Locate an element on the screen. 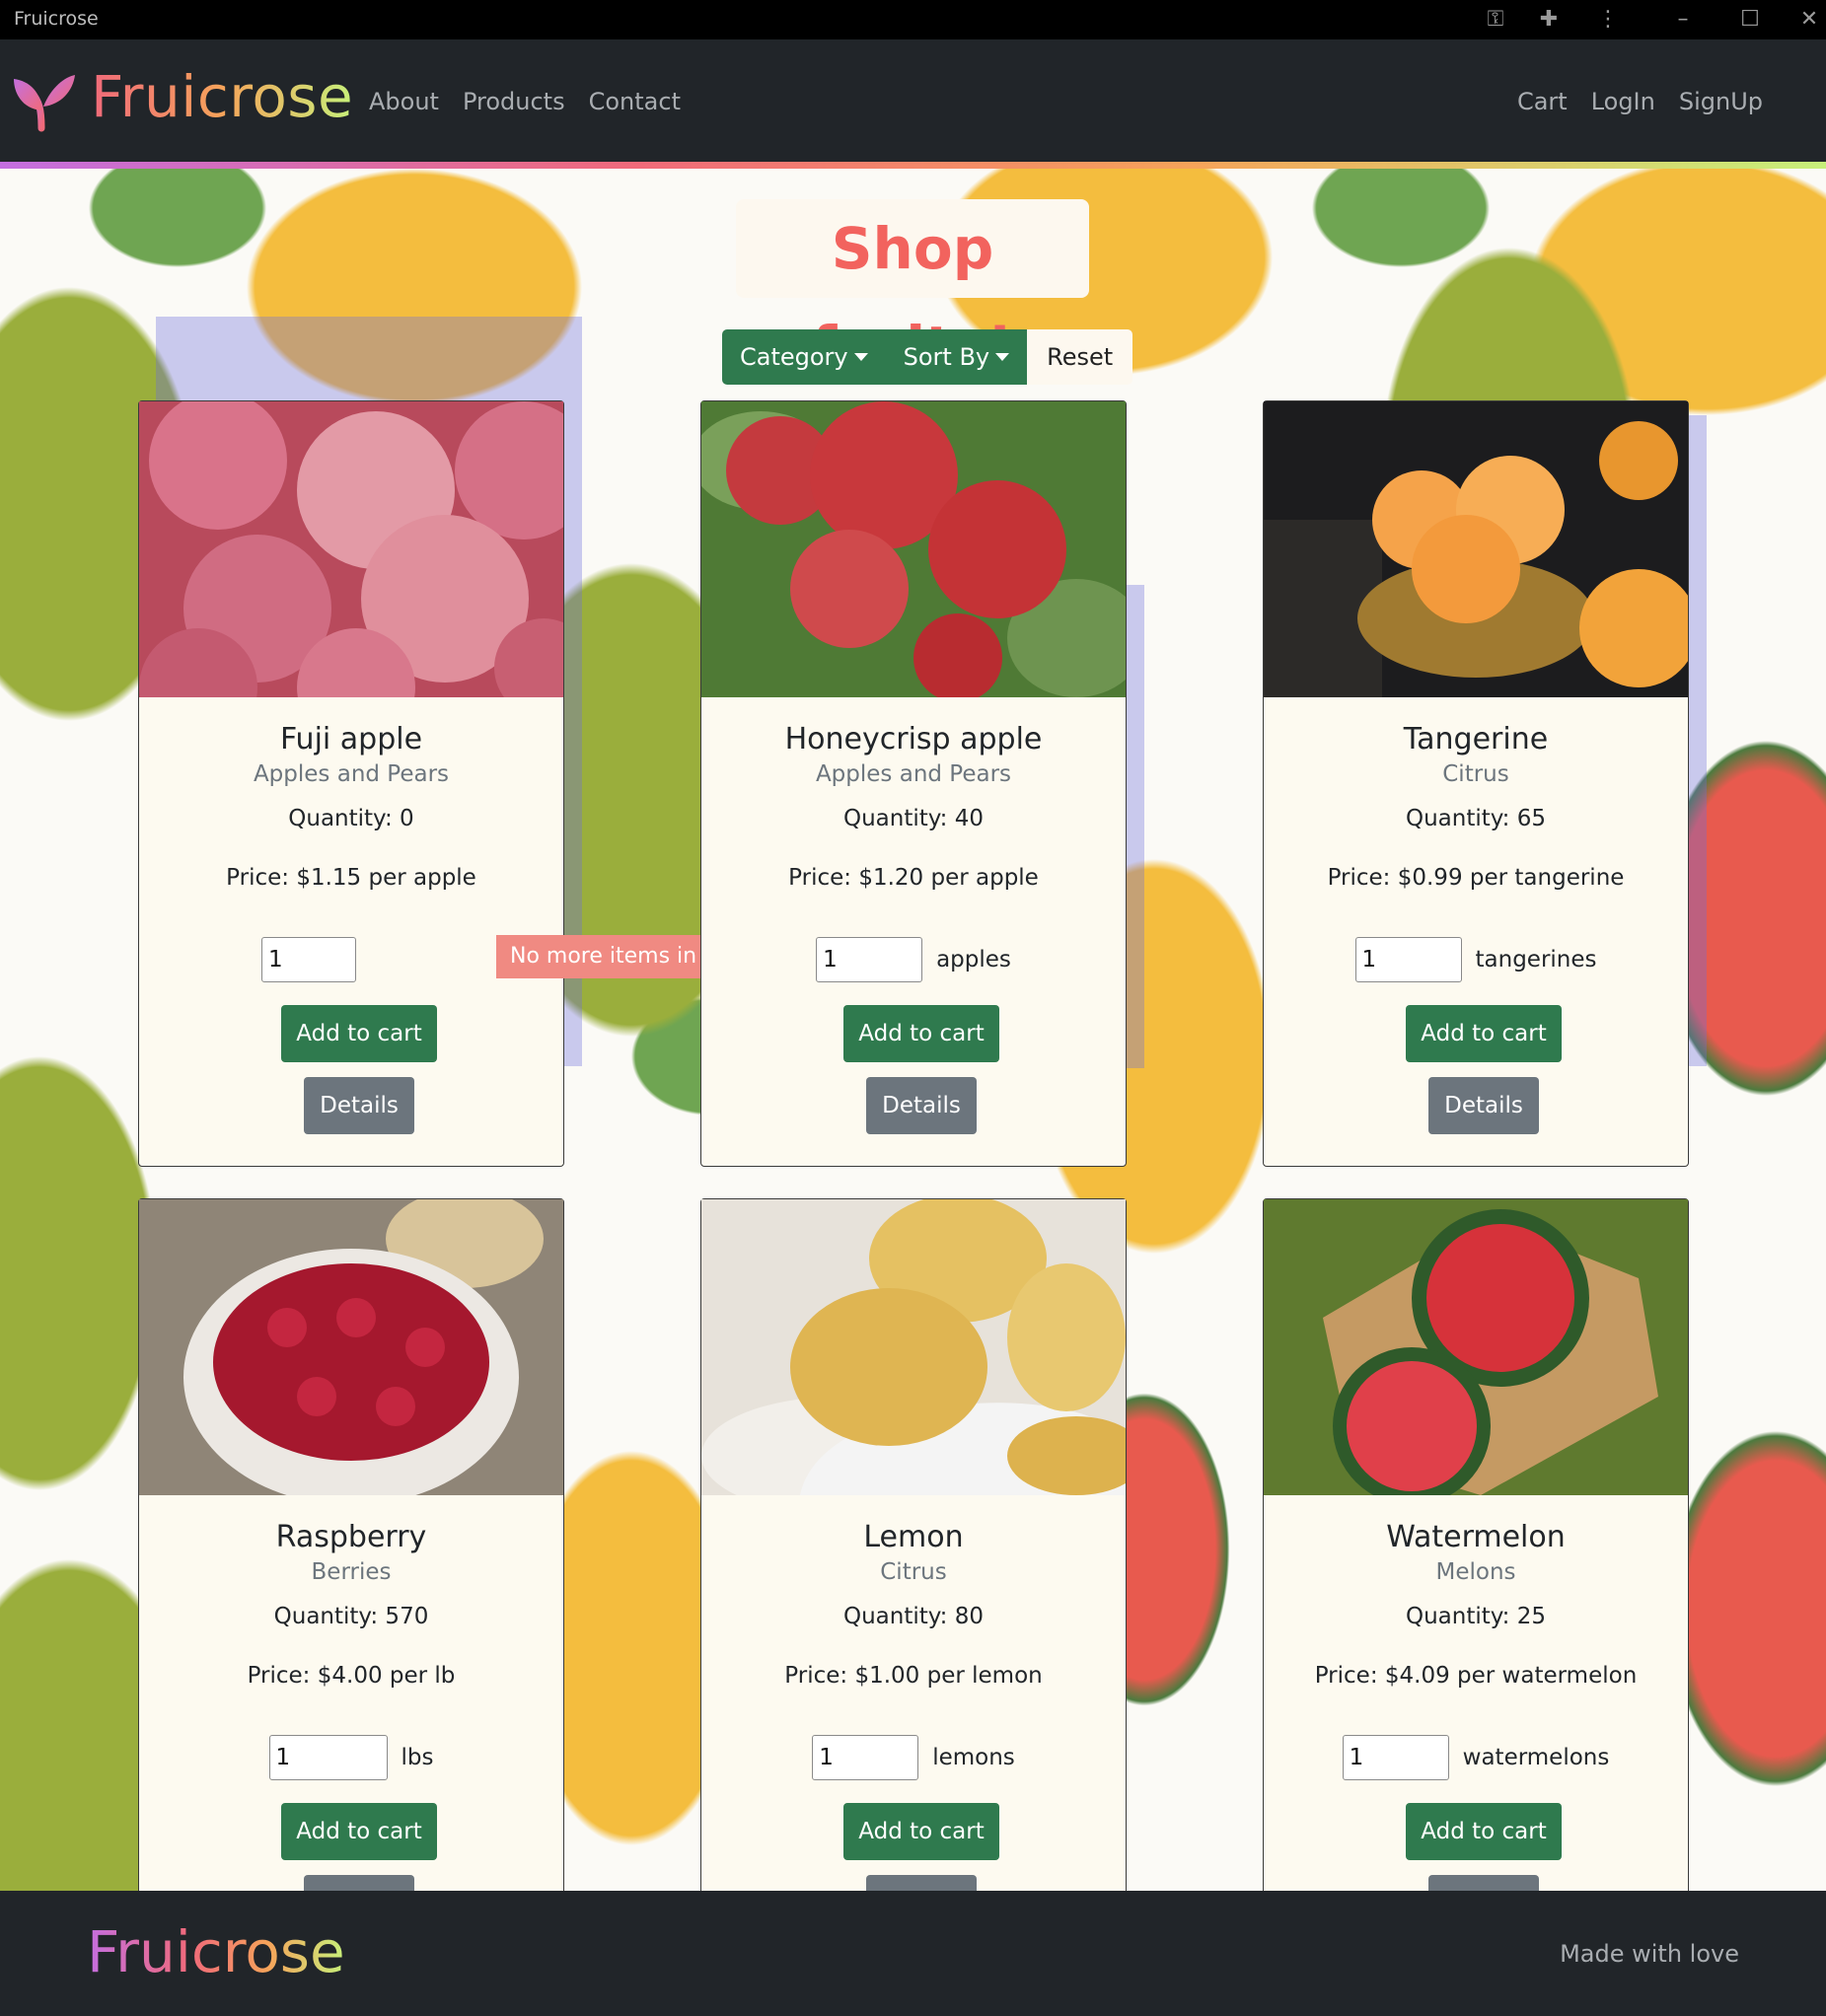 This screenshot has height=2016, width=1826. brand-name: Fruicrose is located at coordinates (222, 96).